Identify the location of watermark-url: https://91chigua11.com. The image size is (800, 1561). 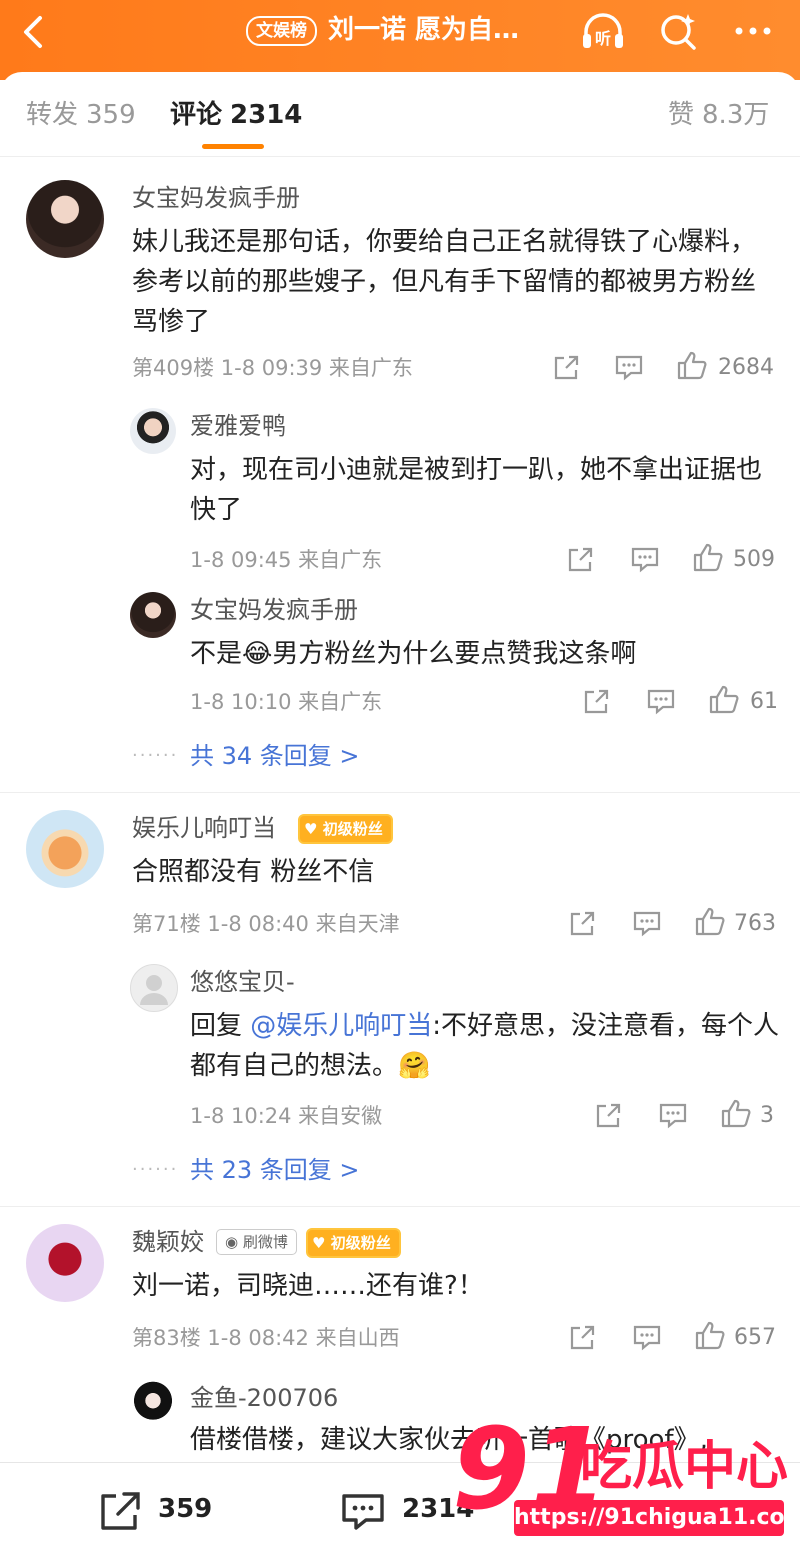
(657, 1518).